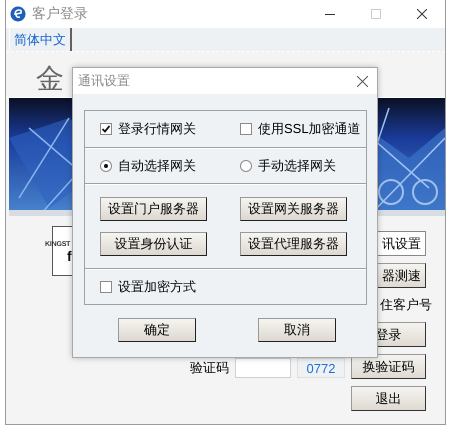  Describe the element at coordinates (40, 39) in the screenshot. I see `language-tab: 简体中文` at that location.